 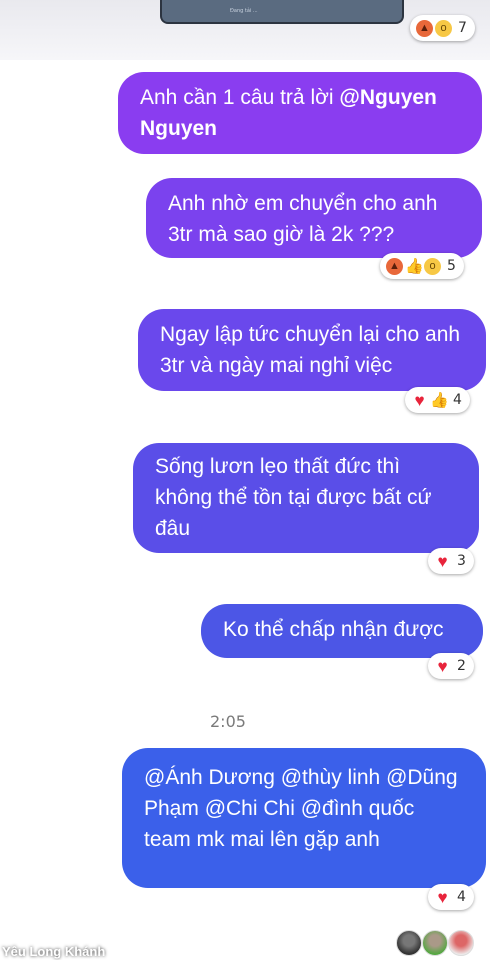 What do you see at coordinates (333, 629) in the screenshot?
I see `message-text: Ko thể chấp nhận được` at bounding box center [333, 629].